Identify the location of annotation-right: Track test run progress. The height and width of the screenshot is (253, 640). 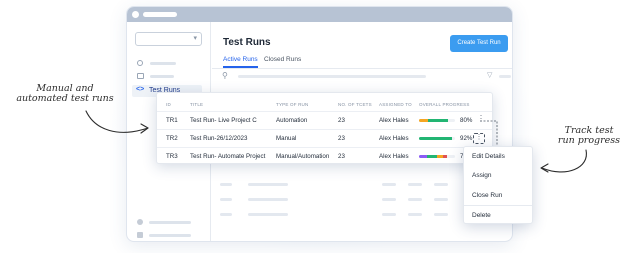
(589, 136).